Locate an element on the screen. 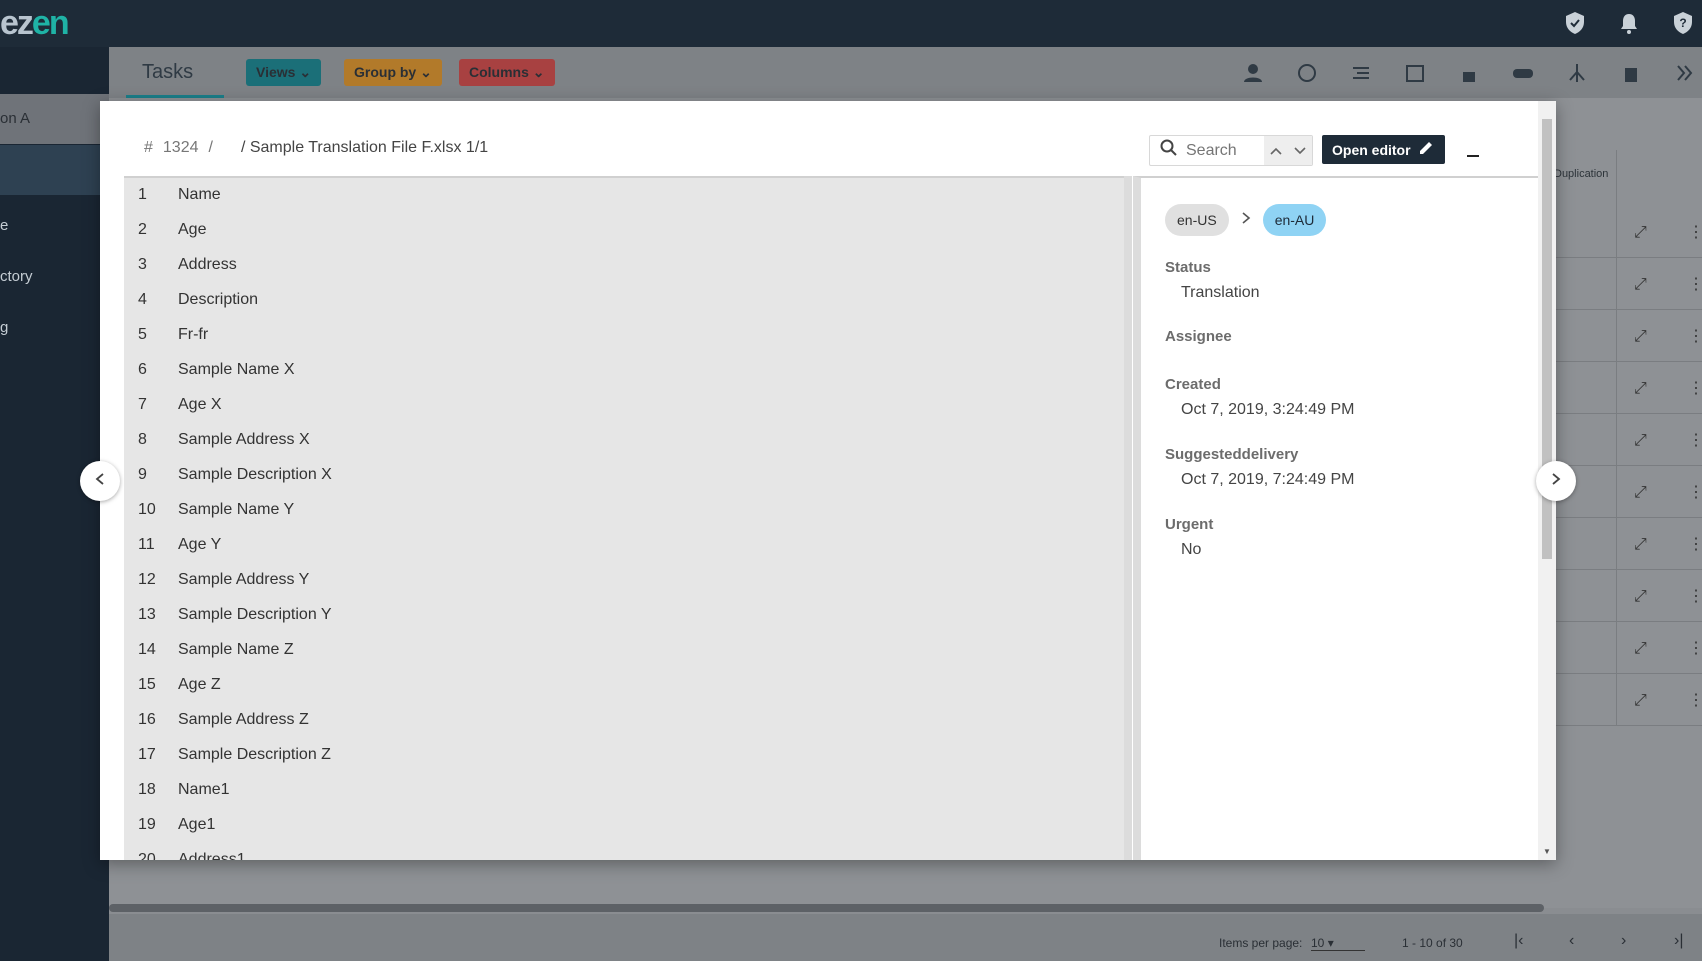 The image size is (1702, 961). task-id: 1324 is located at coordinates (181, 148).